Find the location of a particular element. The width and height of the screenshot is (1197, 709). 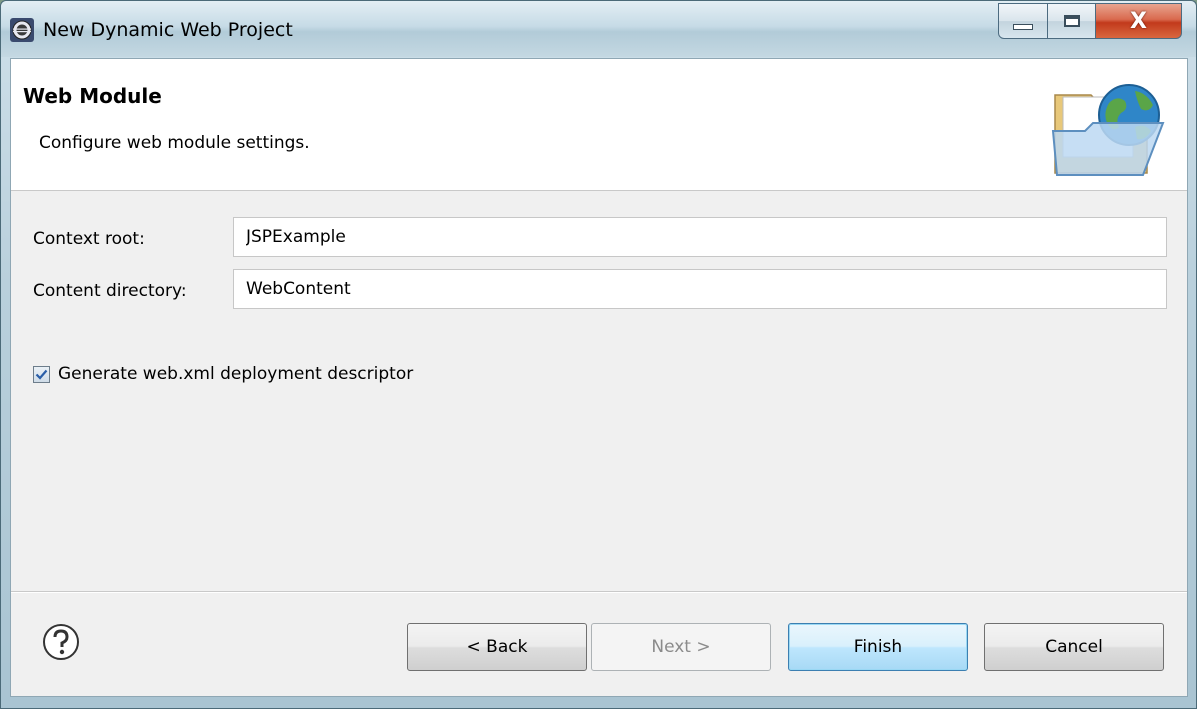

content-directory-input is located at coordinates (700, 289).